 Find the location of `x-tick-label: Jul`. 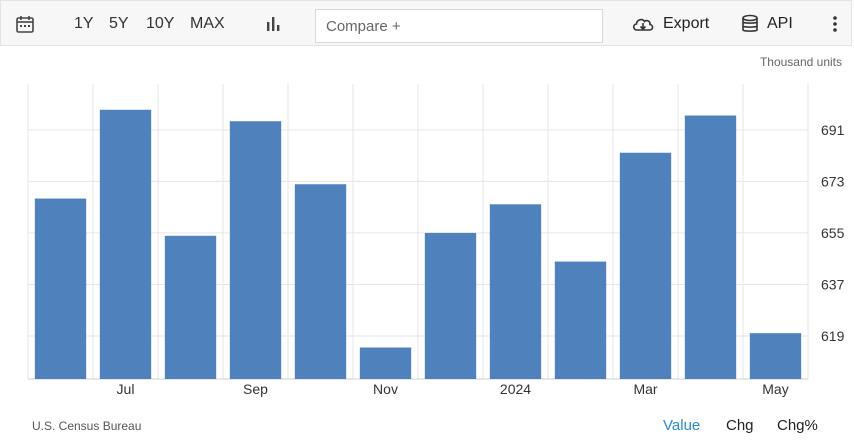

x-tick-label: Jul is located at coordinates (126, 389).